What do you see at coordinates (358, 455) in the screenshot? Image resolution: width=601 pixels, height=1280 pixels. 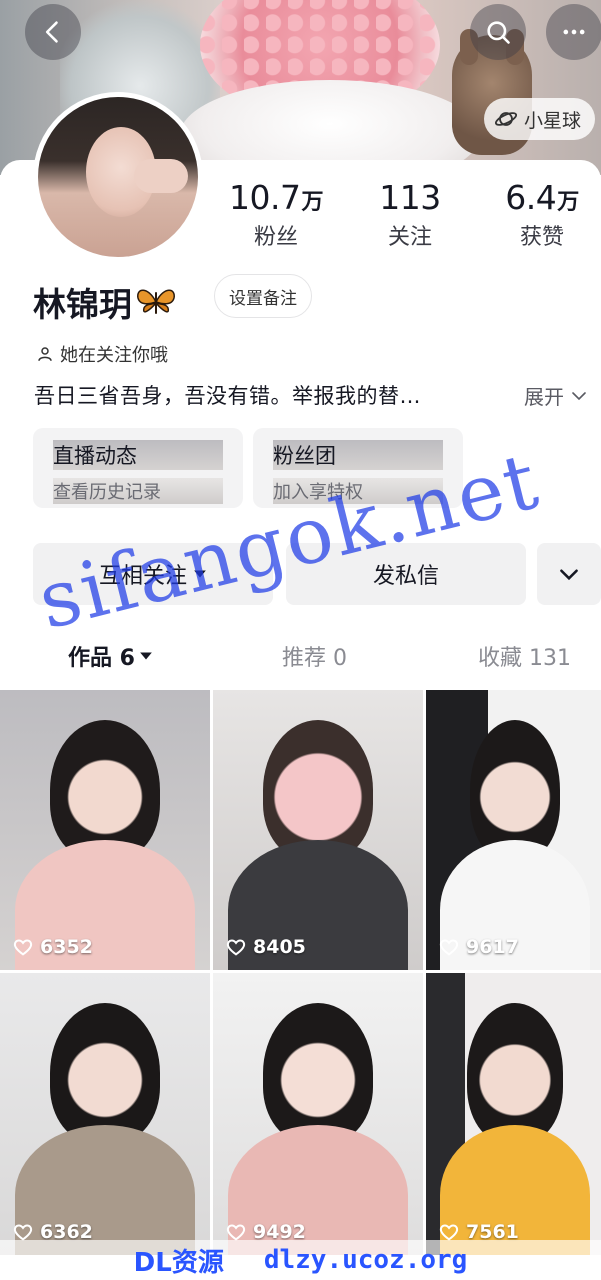 I see `fan-club-title: 粉丝团` at bounding box center [358, 455].